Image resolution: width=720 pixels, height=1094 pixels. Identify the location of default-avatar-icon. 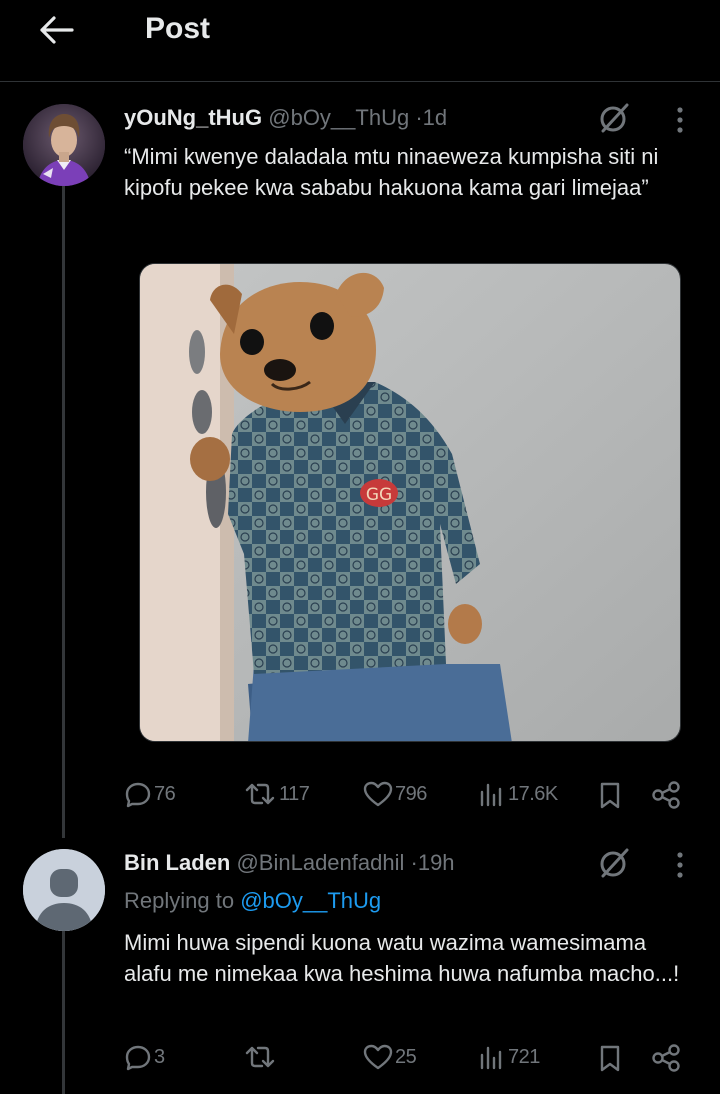
(64, 890).